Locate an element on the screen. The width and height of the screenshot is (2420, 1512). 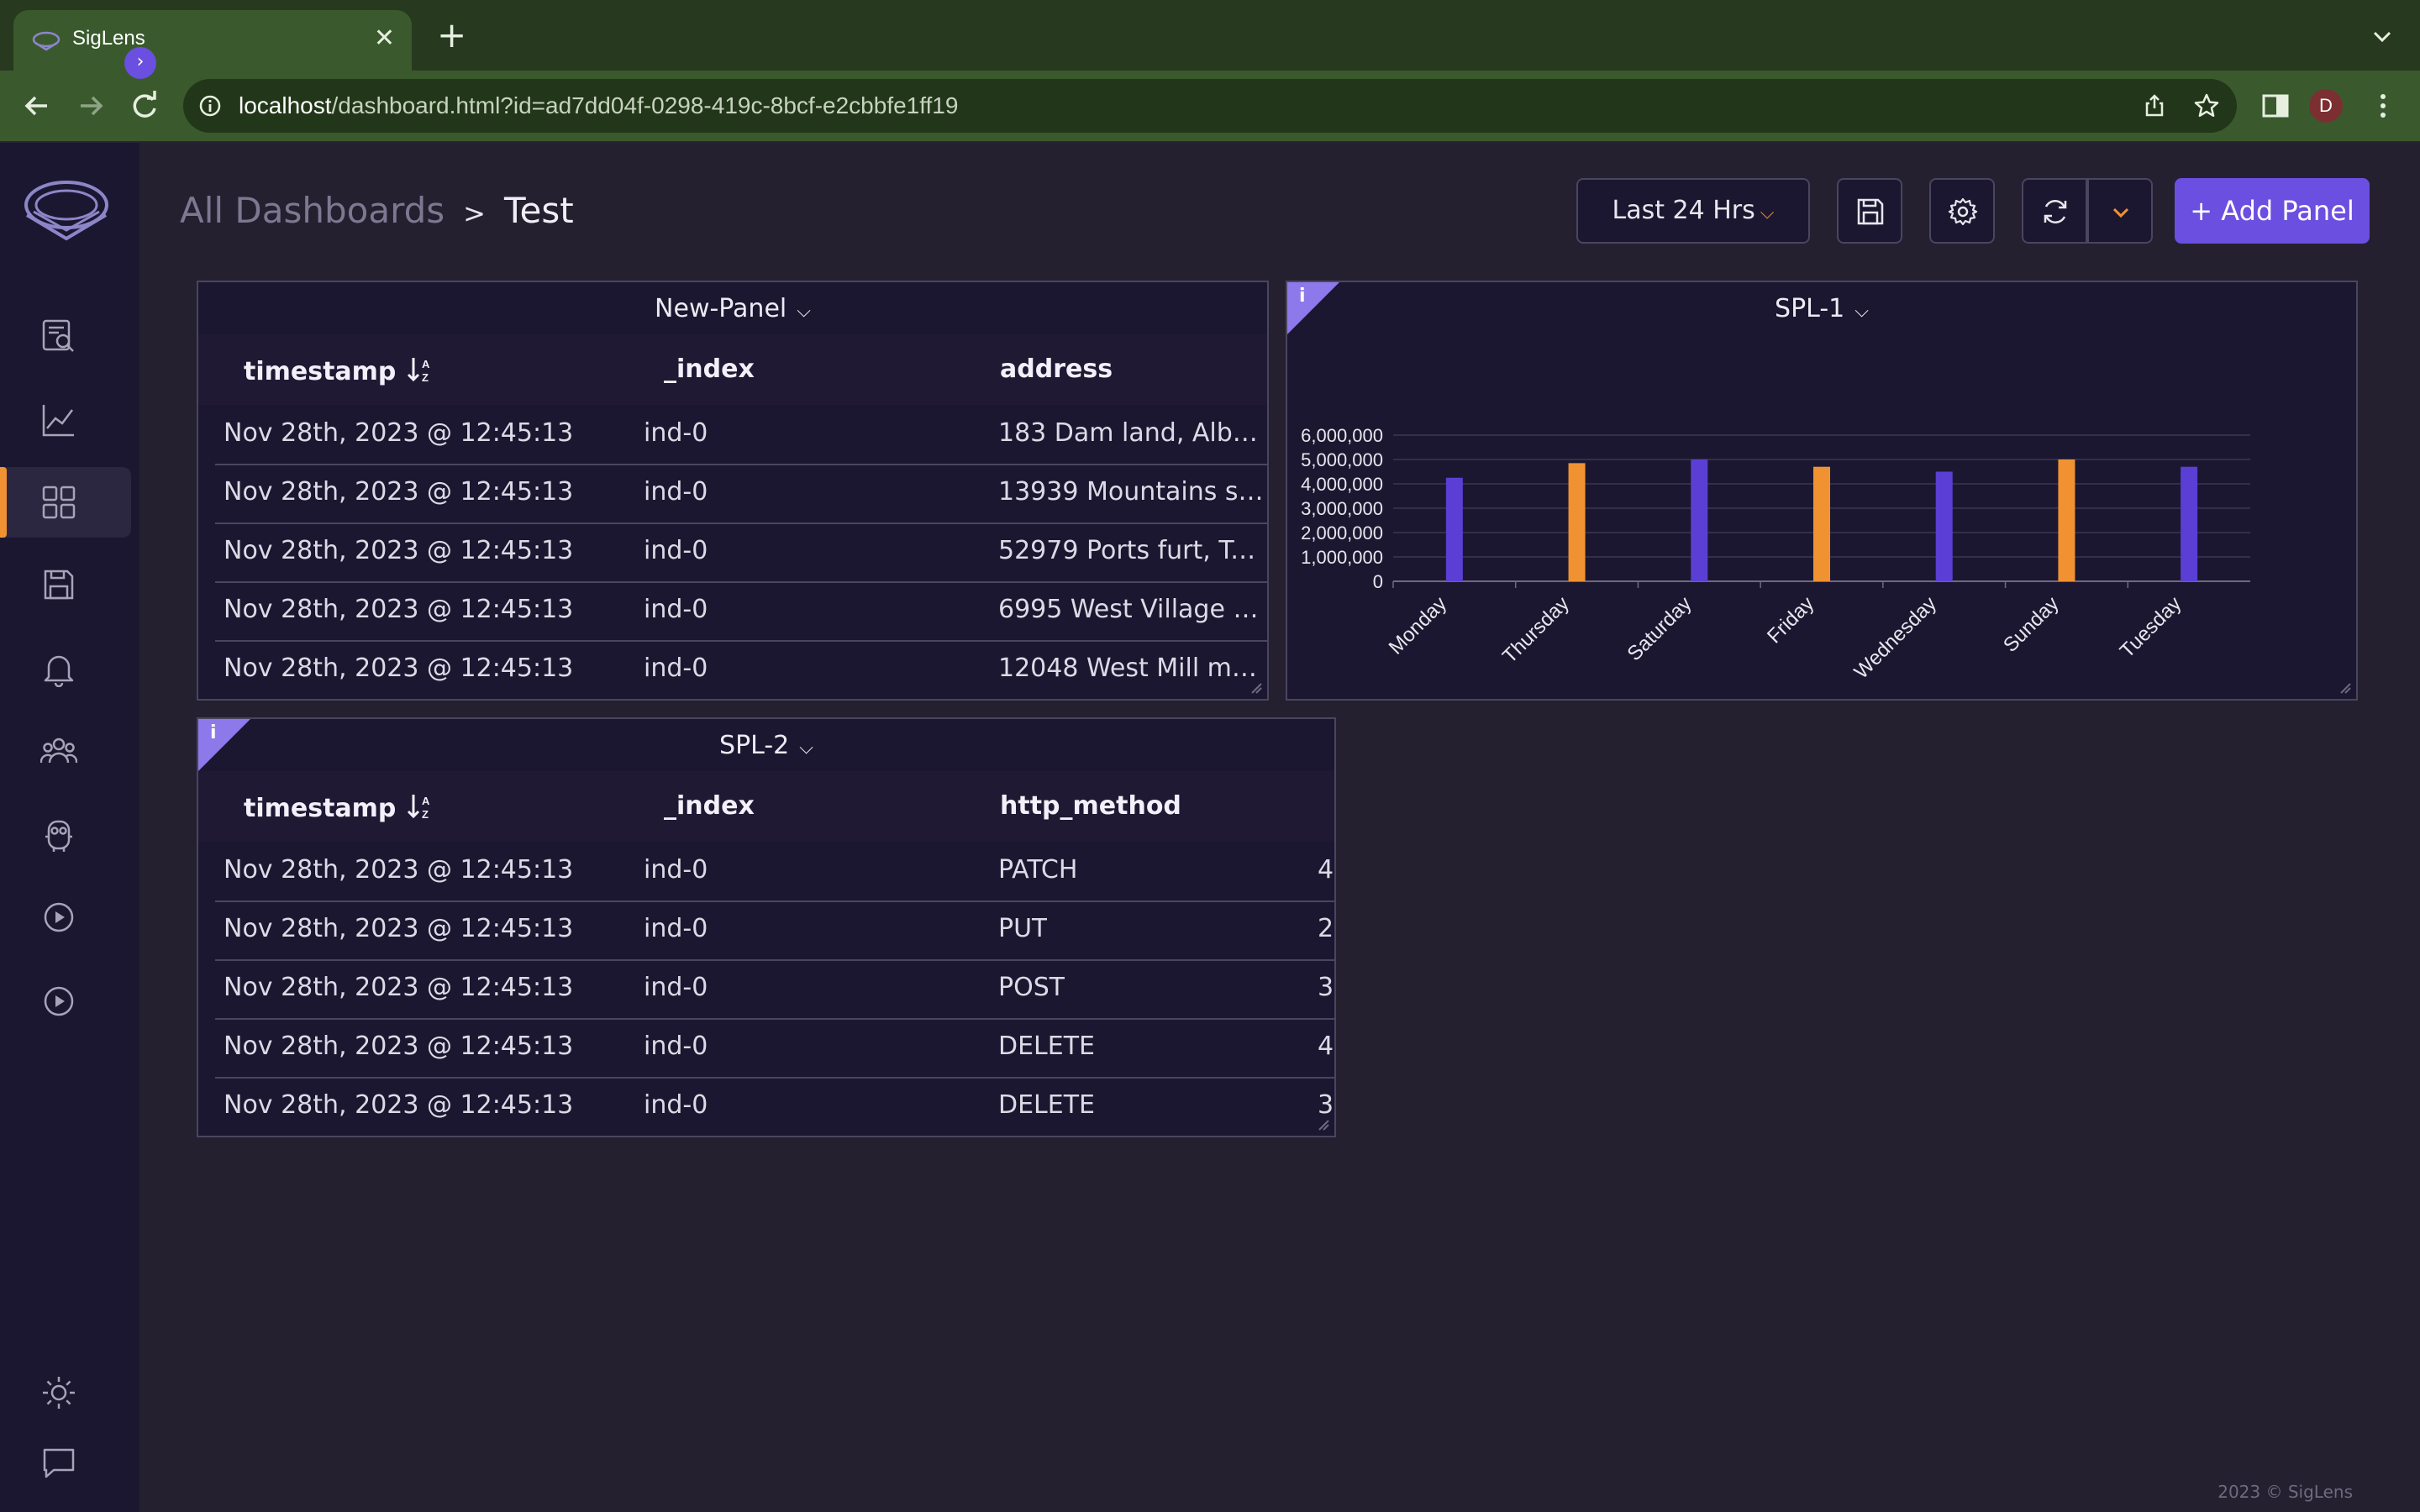
nav-search is located at coordinates (65, 336).